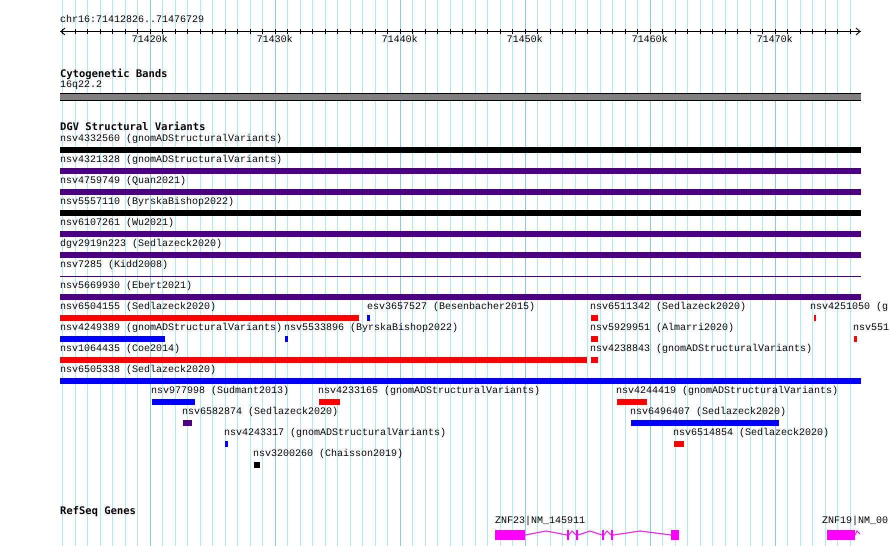  What do you see at coordinates (775, 41) in the screenshot?
I see `tick-label: 71470k` at bounding box center [775, 41].